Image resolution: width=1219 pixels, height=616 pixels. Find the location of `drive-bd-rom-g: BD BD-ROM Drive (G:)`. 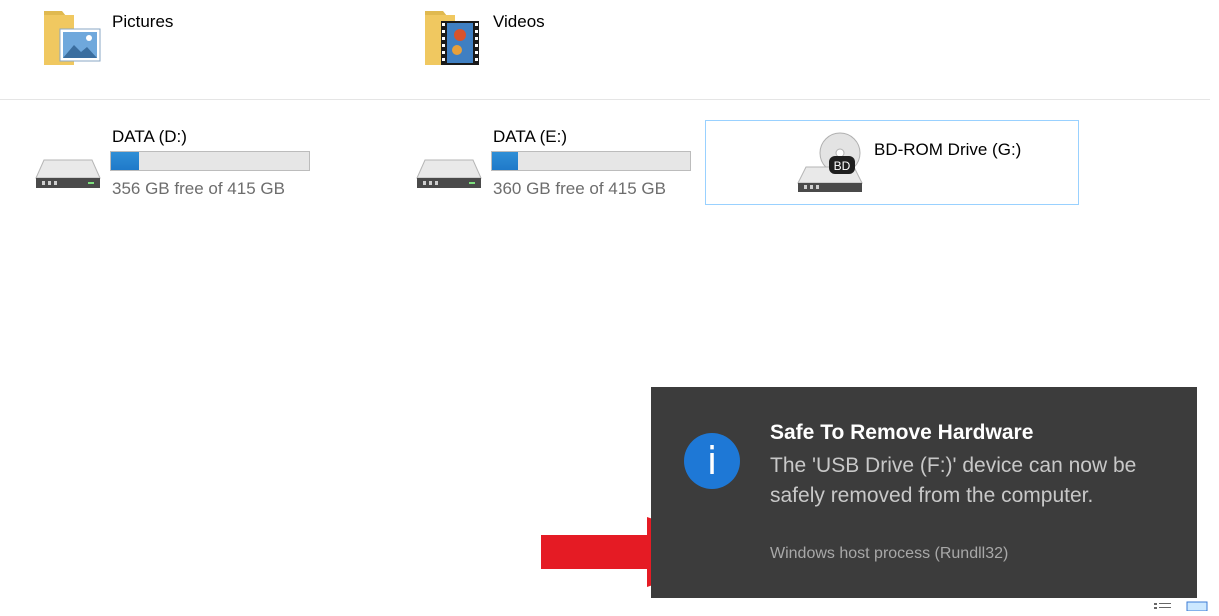

drive-bd-rom-g: BD BD-ROM Drive (G:) is located at coordinates (892, 162).